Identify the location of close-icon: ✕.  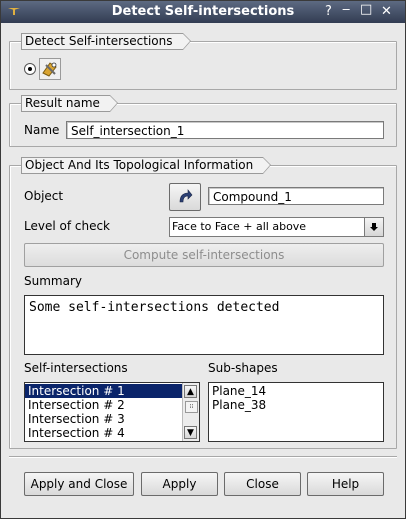
(386, 11).